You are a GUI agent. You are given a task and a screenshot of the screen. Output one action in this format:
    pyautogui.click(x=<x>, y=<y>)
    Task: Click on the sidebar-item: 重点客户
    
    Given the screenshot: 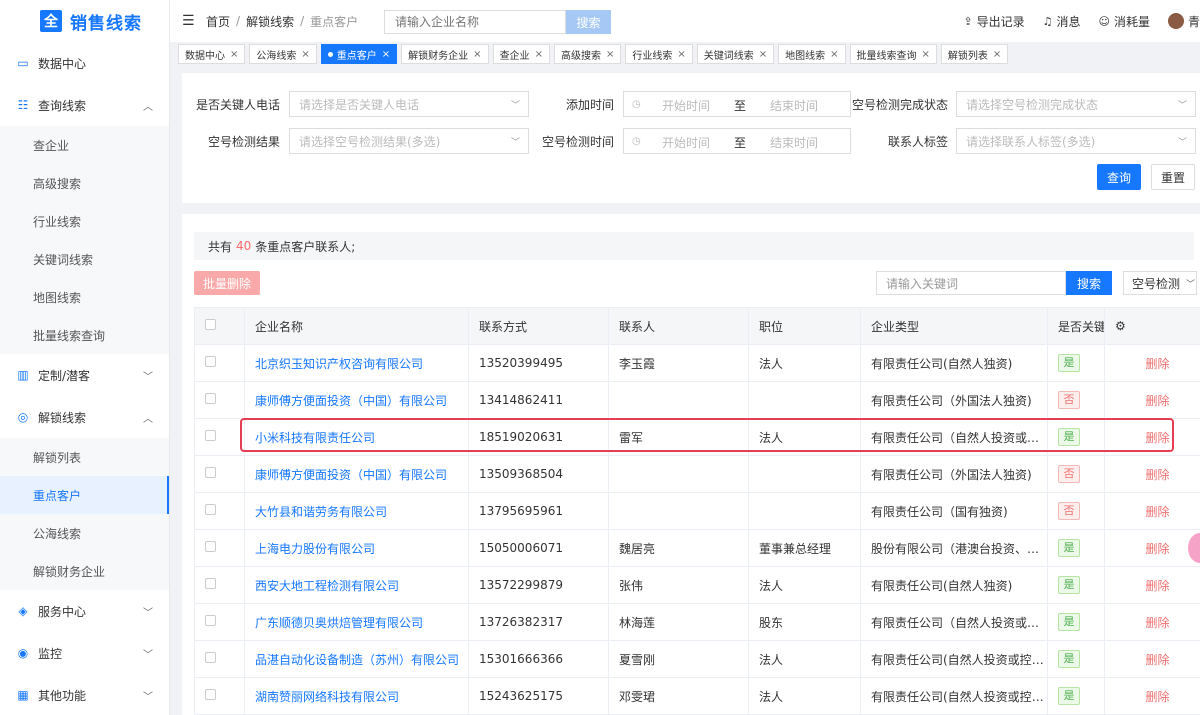 What is the action you would take?
    pyautogui.click(x=84, y=495)
    